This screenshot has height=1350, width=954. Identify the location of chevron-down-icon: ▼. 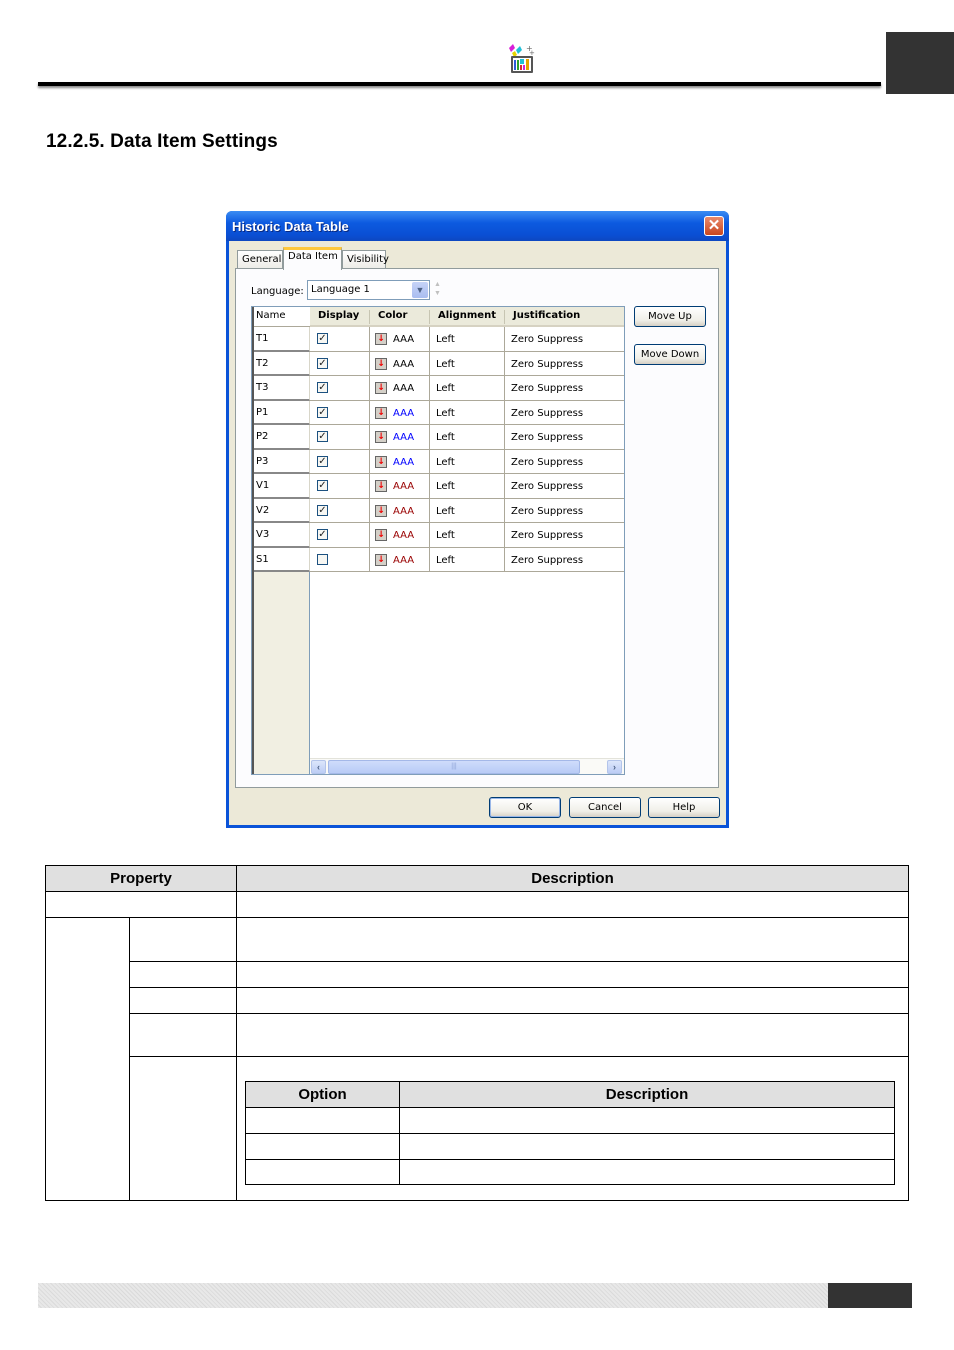
(420, 290).